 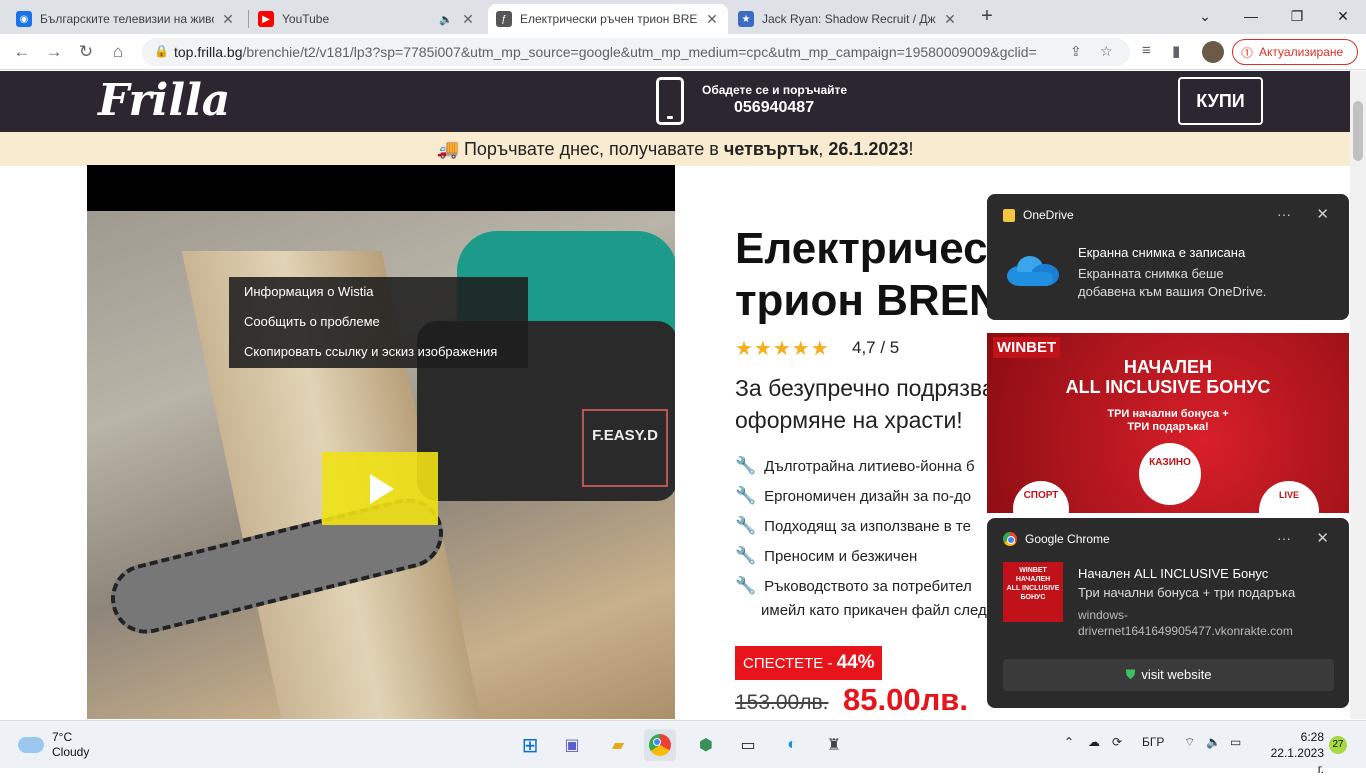 What do you see at coordinates (1358, 131) in the screenshot?
I see `scroll-thumb` at bounding box center [1358, 131].